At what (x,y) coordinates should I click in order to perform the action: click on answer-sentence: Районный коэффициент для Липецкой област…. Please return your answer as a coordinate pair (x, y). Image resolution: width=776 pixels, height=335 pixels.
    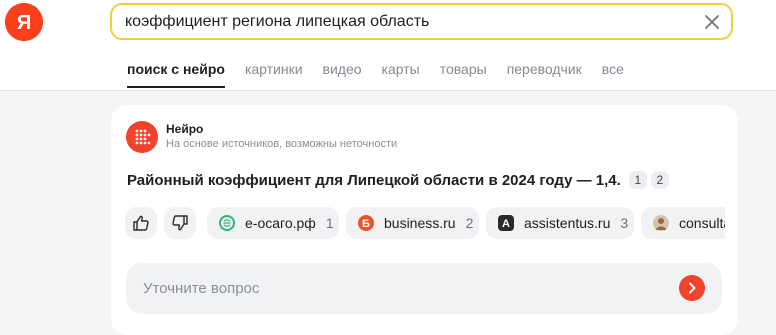
    Looking at the image, I should click on (374, 180).